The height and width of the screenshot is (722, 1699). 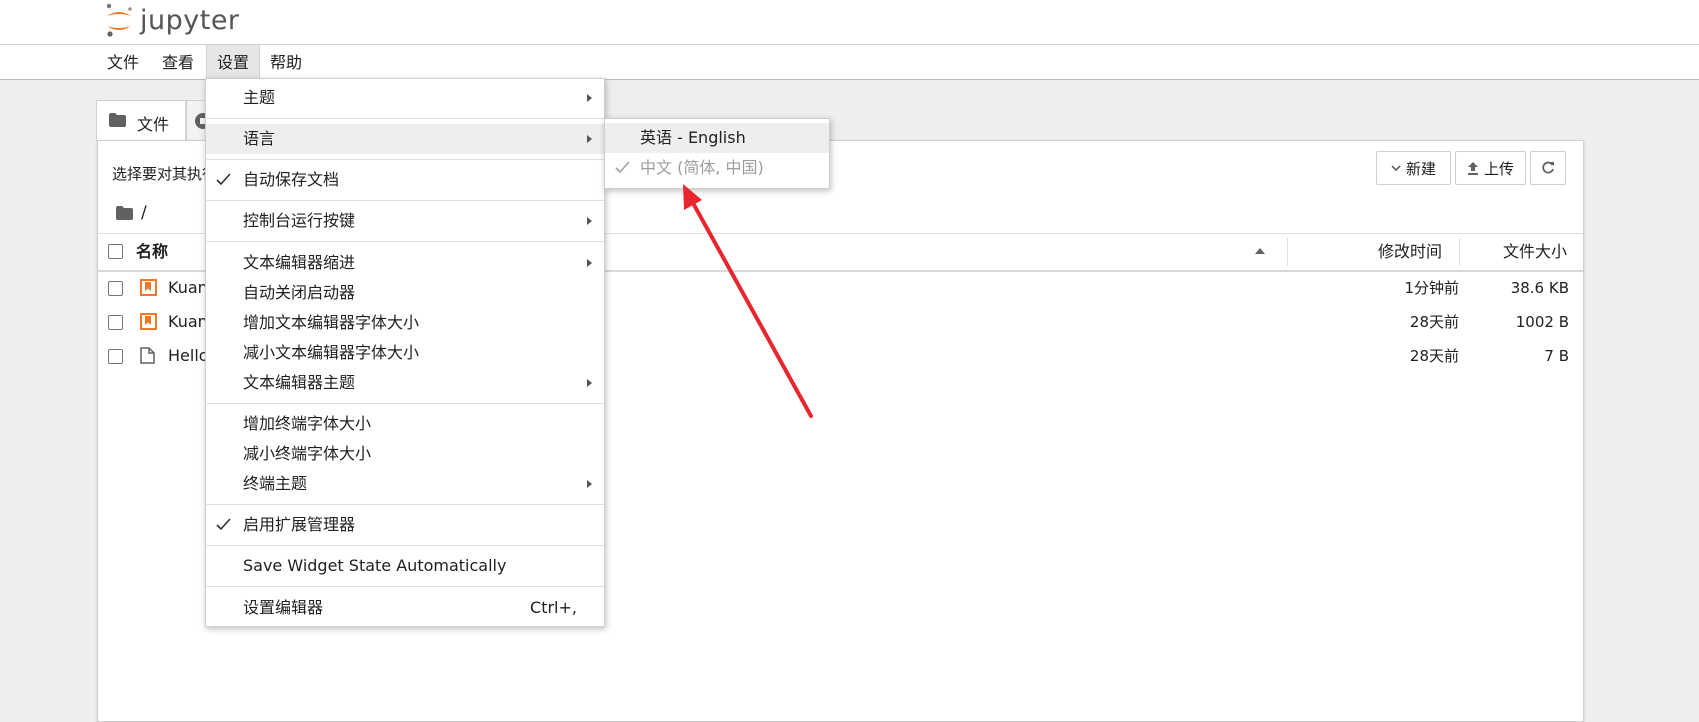 What do you see at coordinates (1498, 168) in the screenshot?
I see `upload-button-label: 上传` at bounding box center [1498, 168].